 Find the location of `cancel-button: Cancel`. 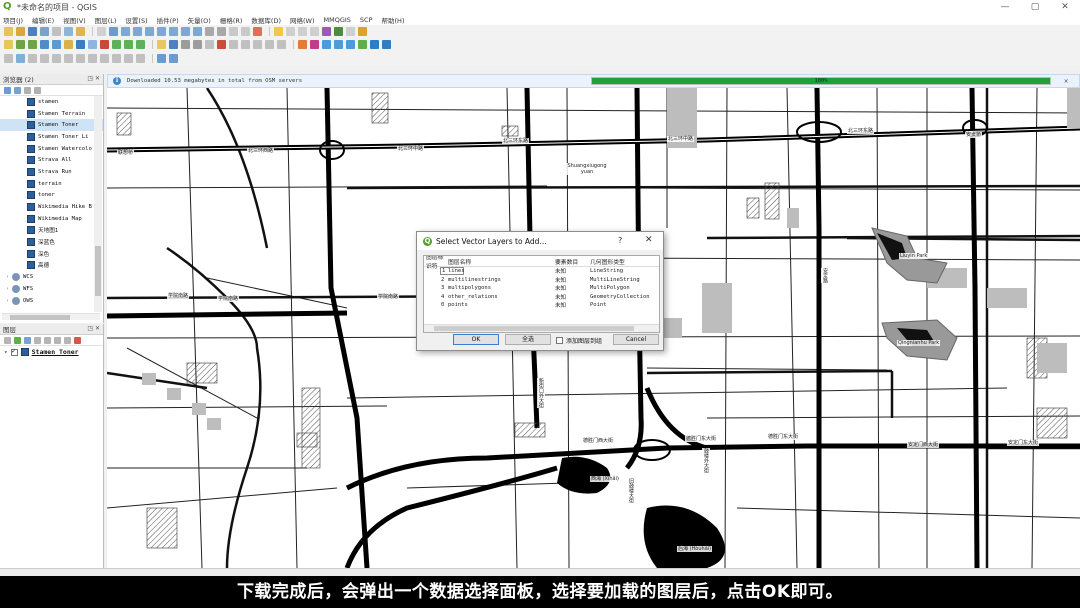

cancel-button: Cancel is located at coordinates (636, 339).